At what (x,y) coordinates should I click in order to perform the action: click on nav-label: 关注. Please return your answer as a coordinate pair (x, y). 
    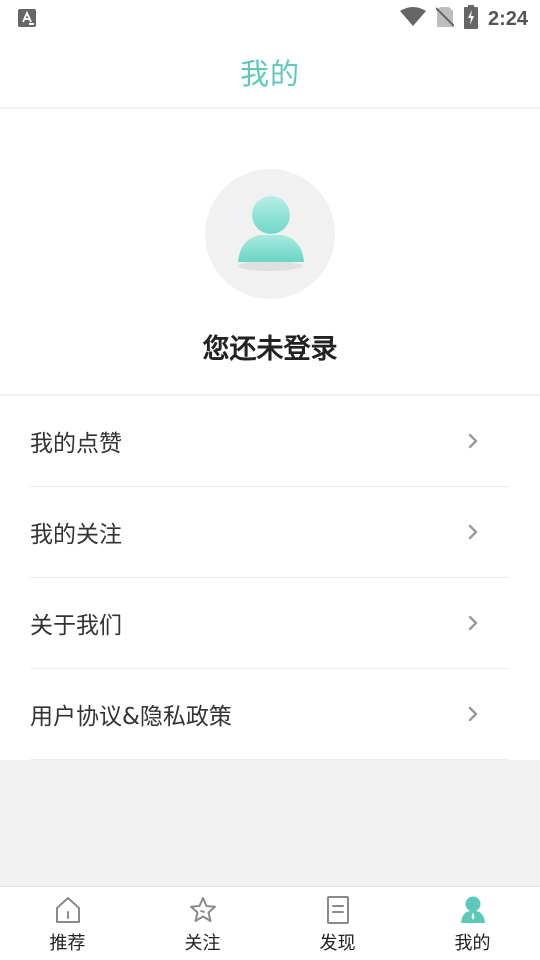
    Looking at the image, I should click on (202, 943).